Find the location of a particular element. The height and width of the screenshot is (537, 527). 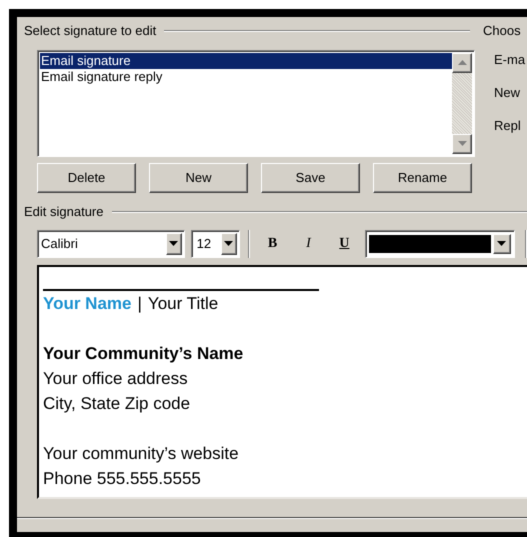

title-text: Your Title is located at coordinates (183, 304).